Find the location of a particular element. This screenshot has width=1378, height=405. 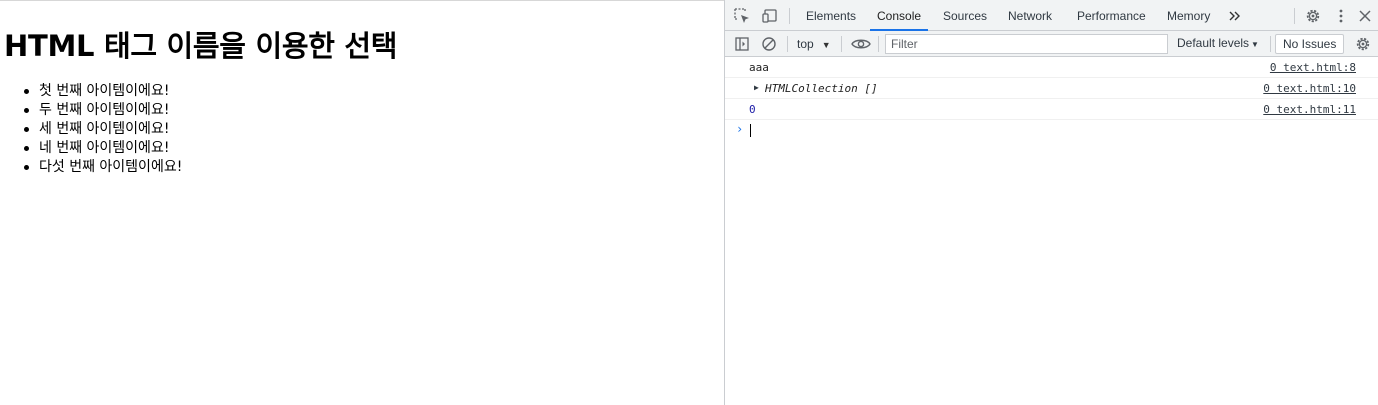

tab-sources: Sources is located at coordinates (965, 15).